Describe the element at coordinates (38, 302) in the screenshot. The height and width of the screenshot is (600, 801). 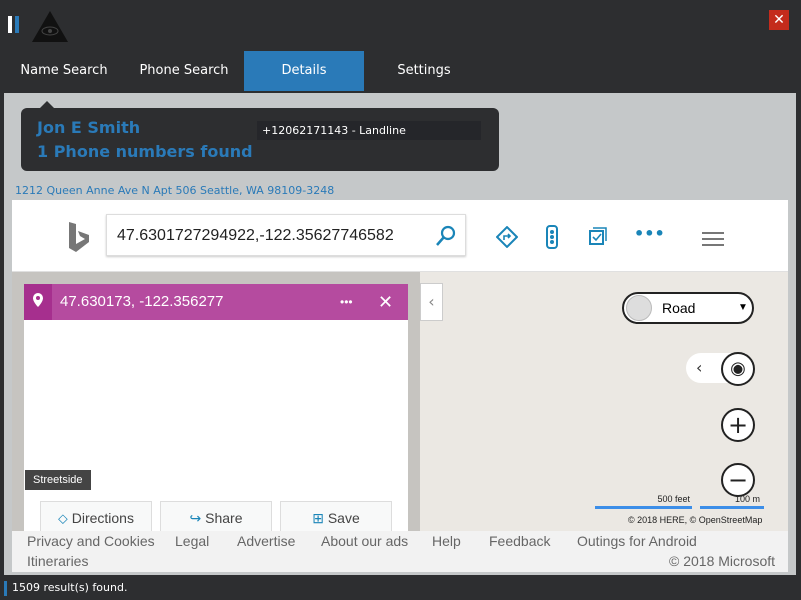
I see `pin-icon` at that location.